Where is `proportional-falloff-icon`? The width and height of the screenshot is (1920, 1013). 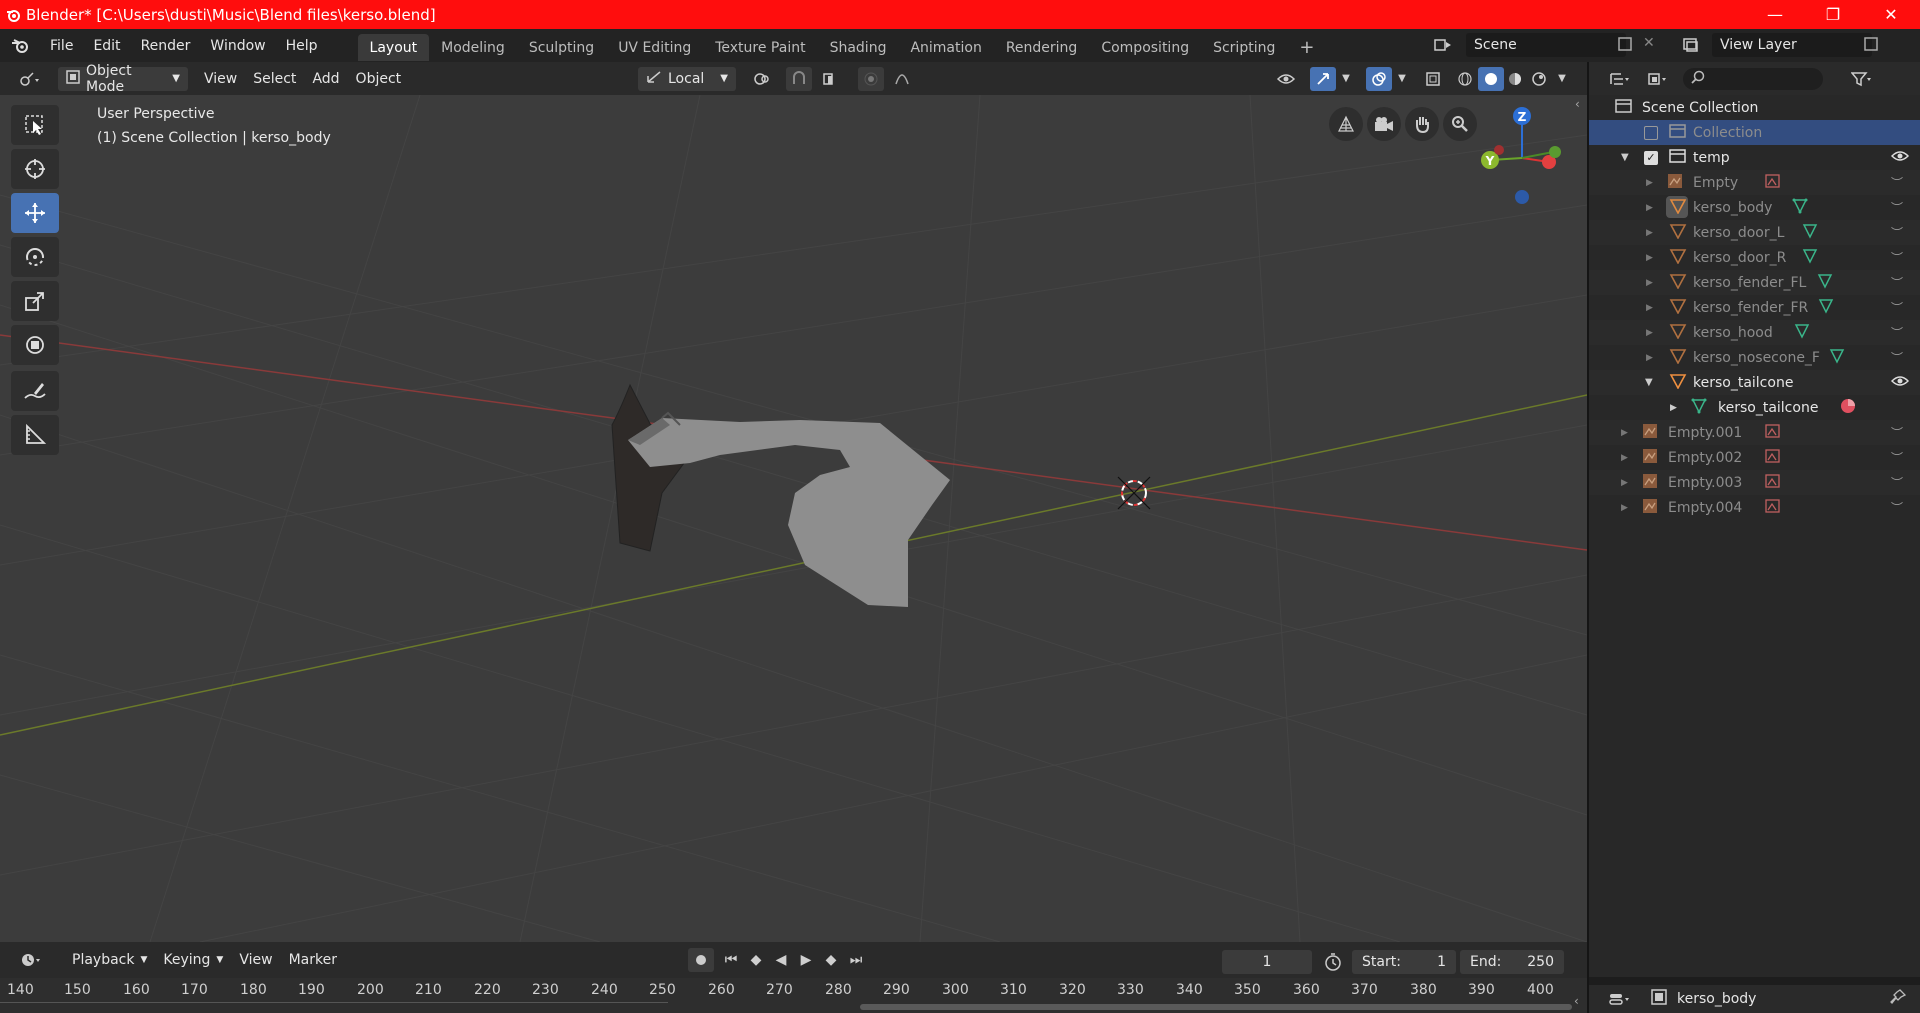
proportional-falloff-icon is located at coordinates (904, 79).